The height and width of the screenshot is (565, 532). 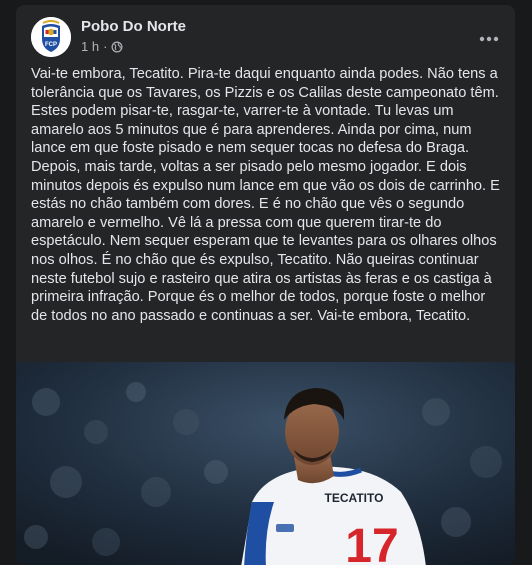 I want to click on more-horizontal-icon, so click(x=489, y=39).